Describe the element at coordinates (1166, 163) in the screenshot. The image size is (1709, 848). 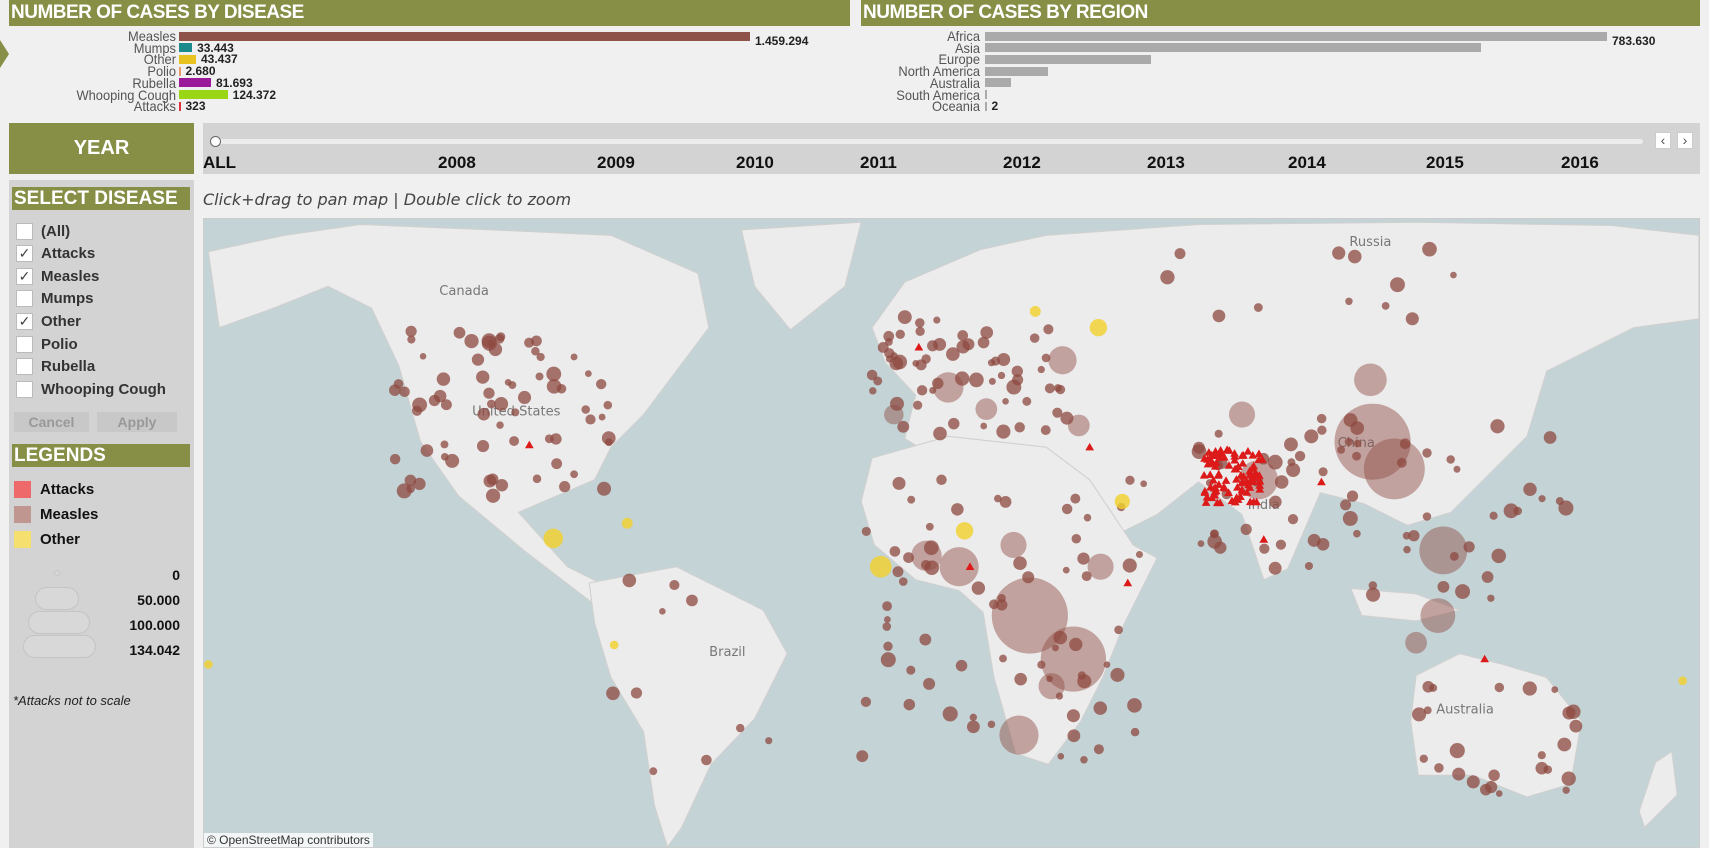
I see `year-option-2013: 2013` at that location.